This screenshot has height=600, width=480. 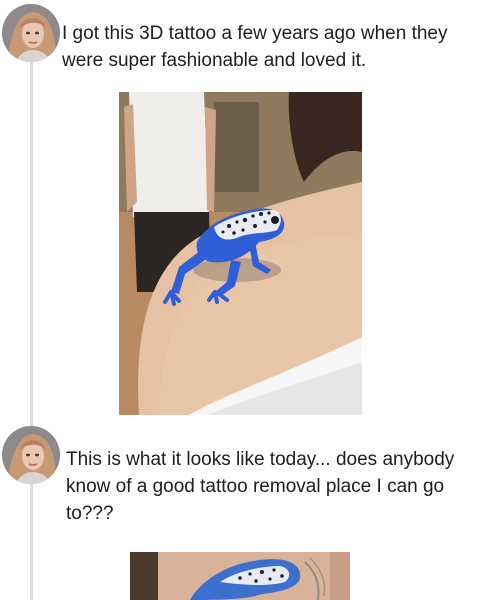 I want to click on faded-frog-tattoo-photo, so click(x=240, y=576).